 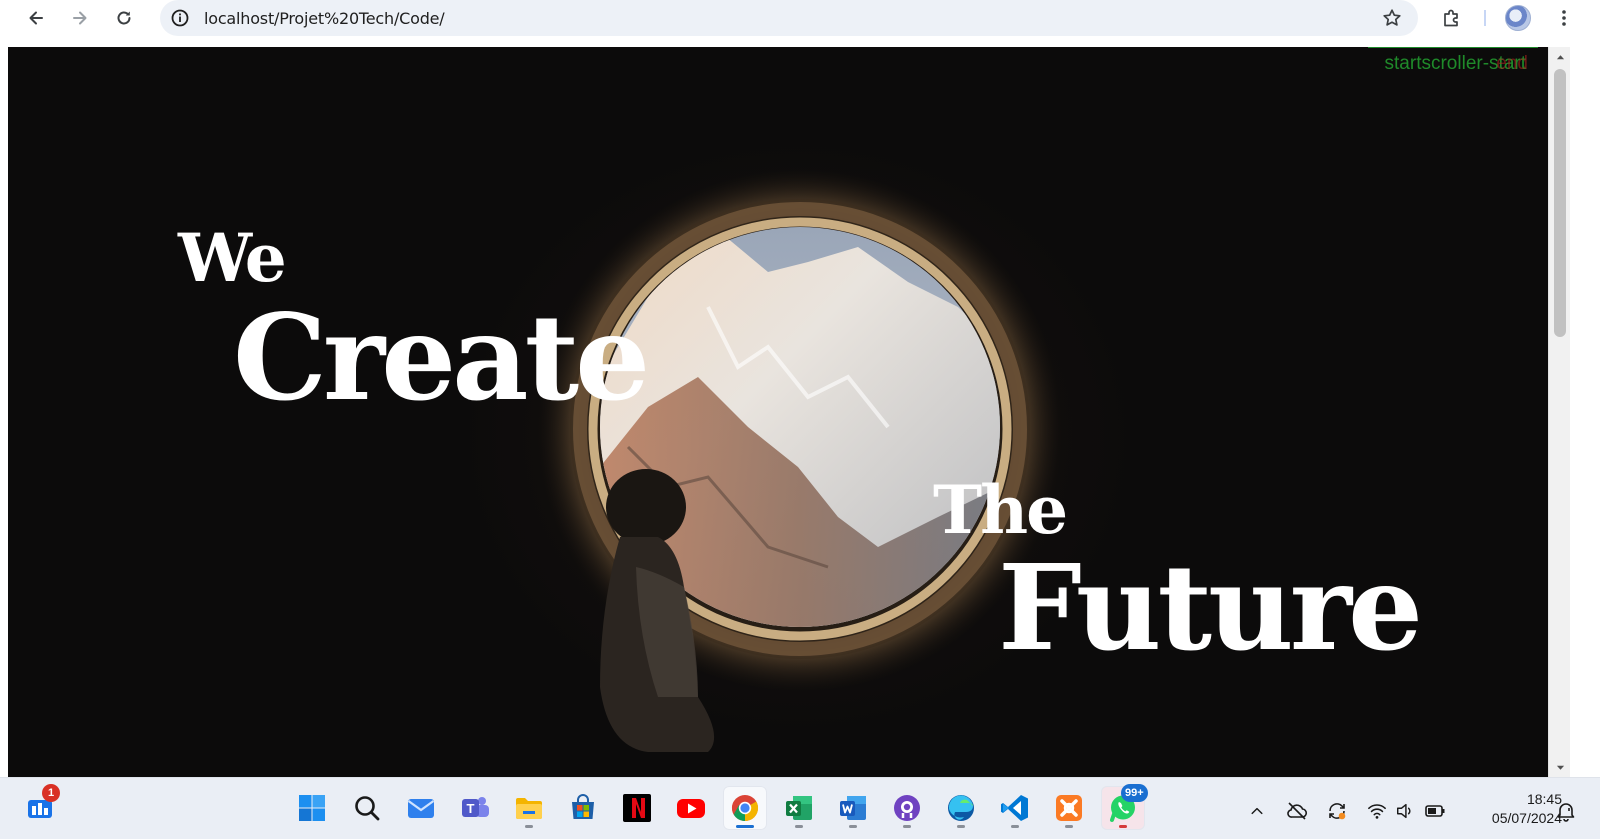 I want to click on taskbar-app-youtube, so click(x=691, y=808).